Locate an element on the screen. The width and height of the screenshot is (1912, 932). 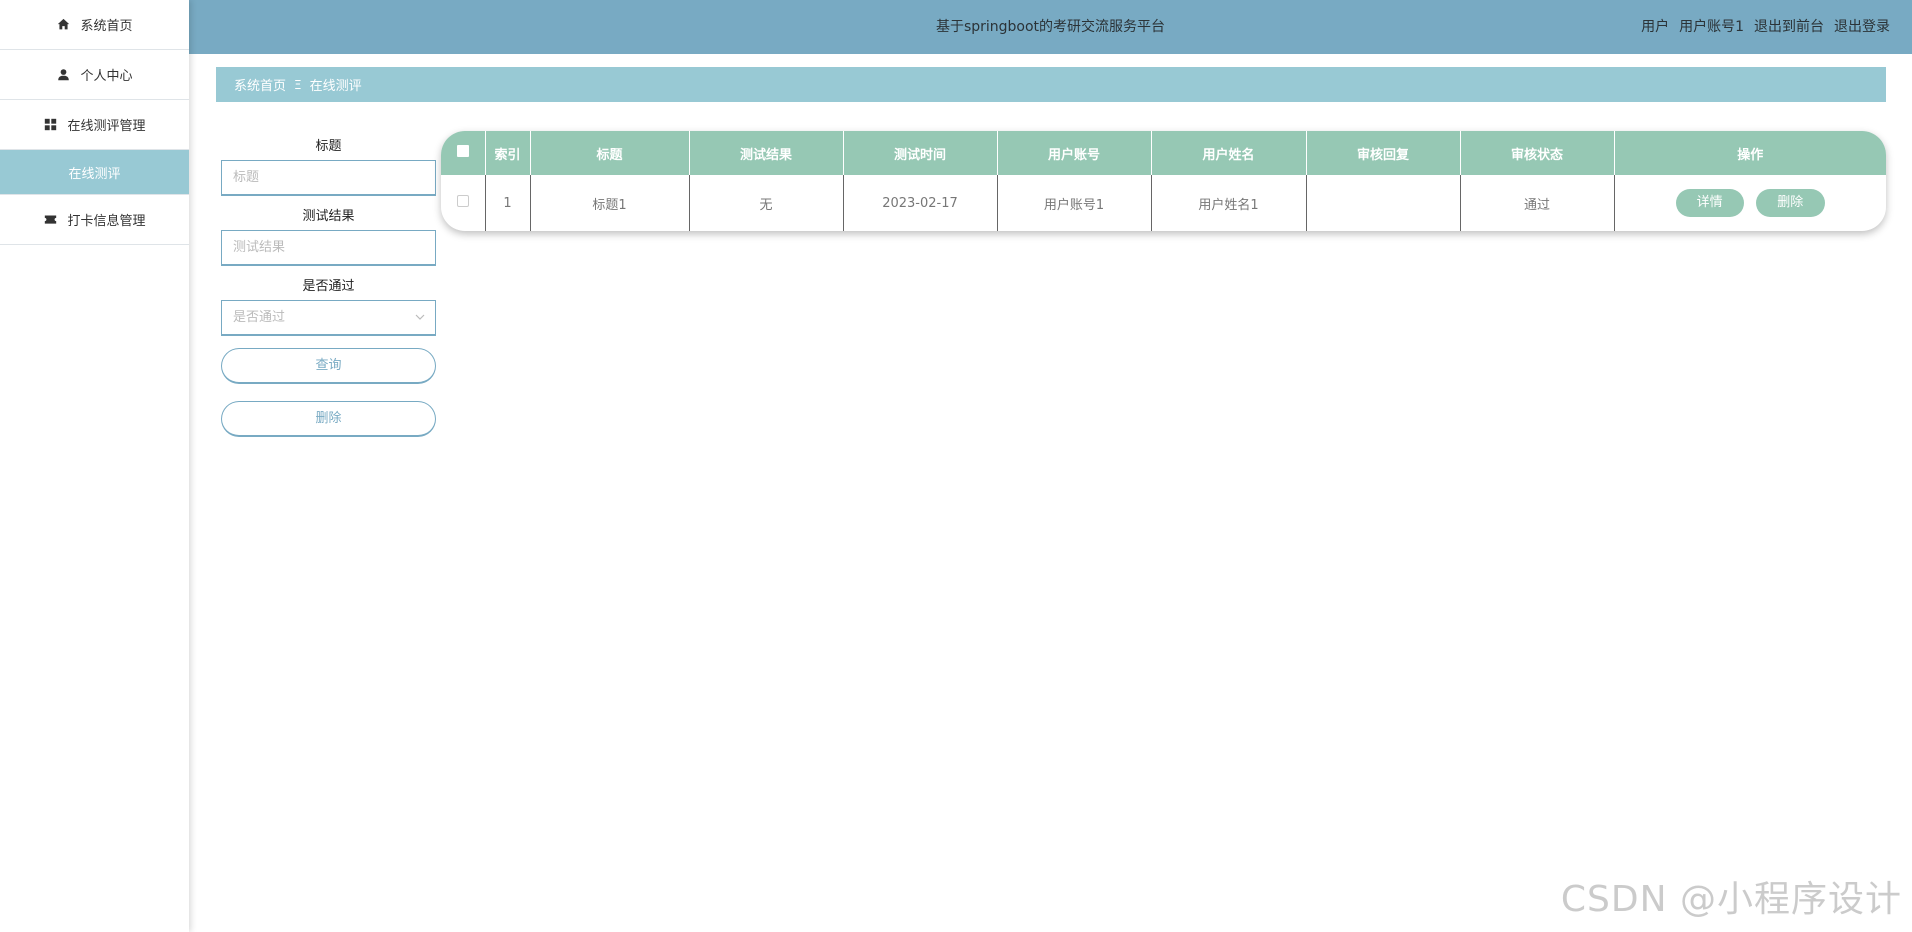
cell-name: 用户姓名1 is located at coordinates (1229, 203).